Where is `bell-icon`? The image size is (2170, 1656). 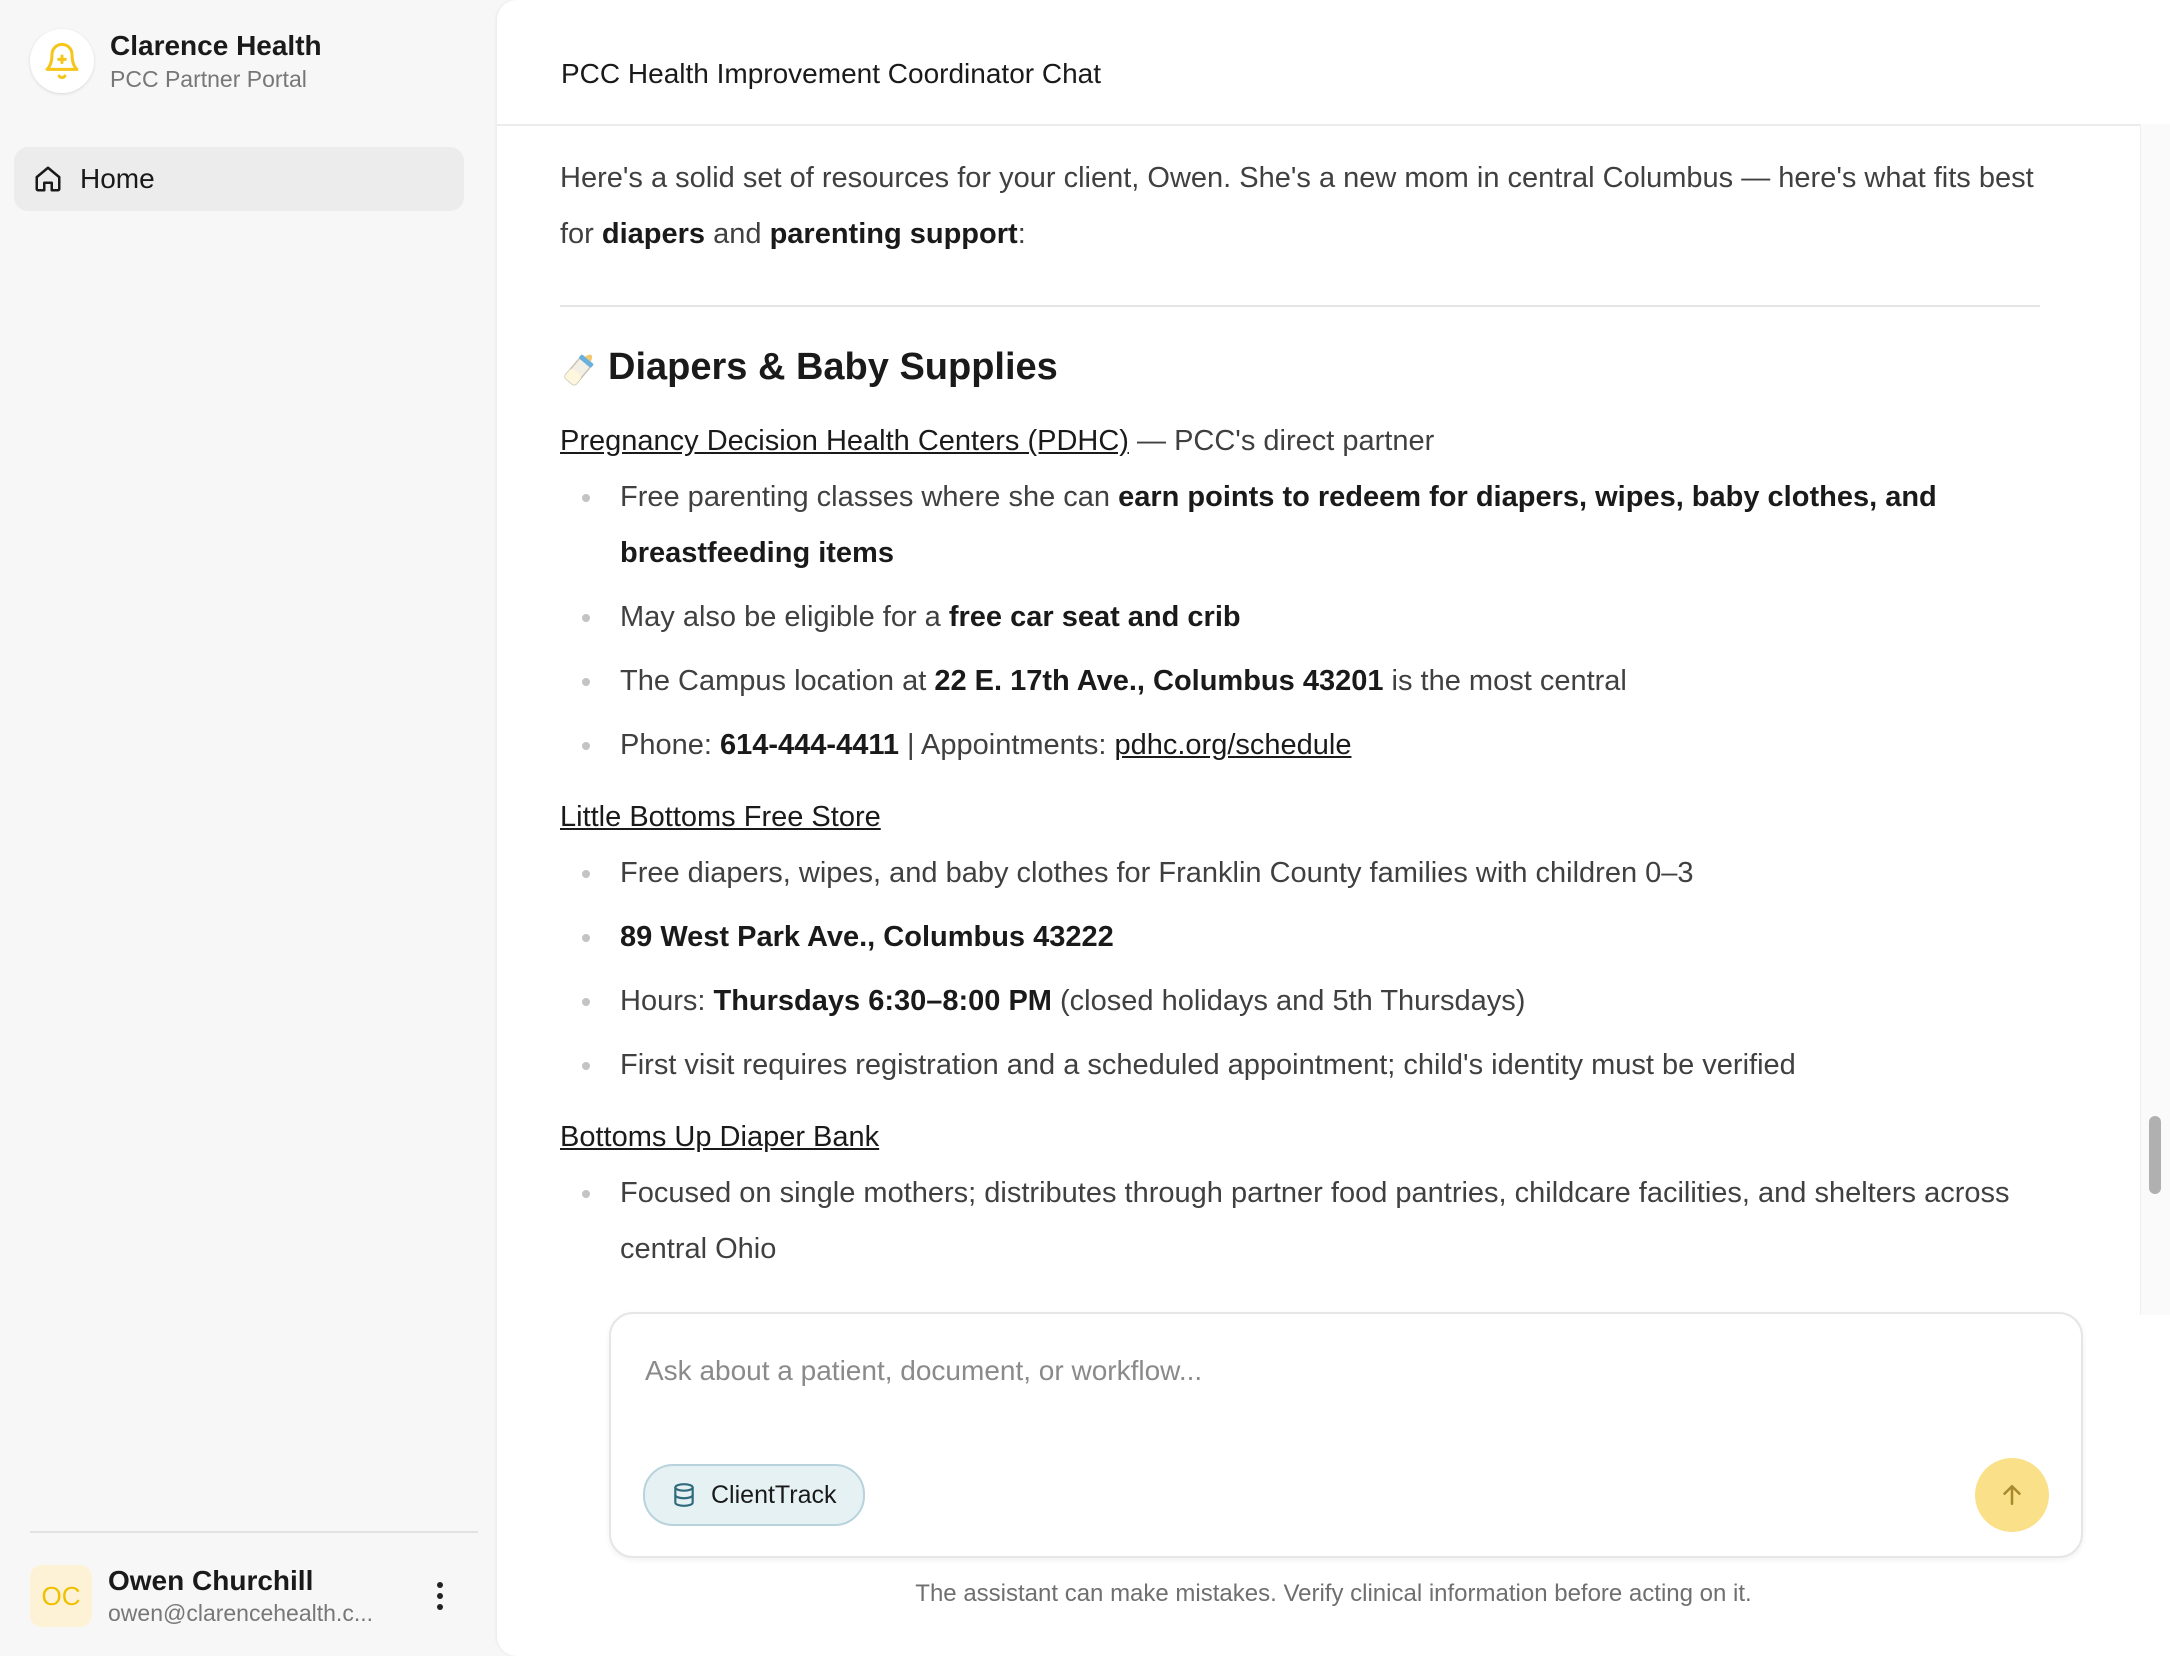
bell-icon is located at coordinates (62, 61).